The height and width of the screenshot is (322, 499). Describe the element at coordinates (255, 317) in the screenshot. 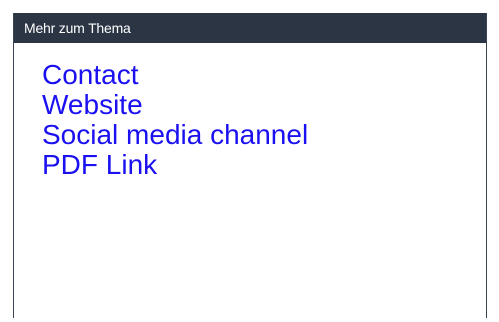

I see `clipped-text-below-panel` at that location.